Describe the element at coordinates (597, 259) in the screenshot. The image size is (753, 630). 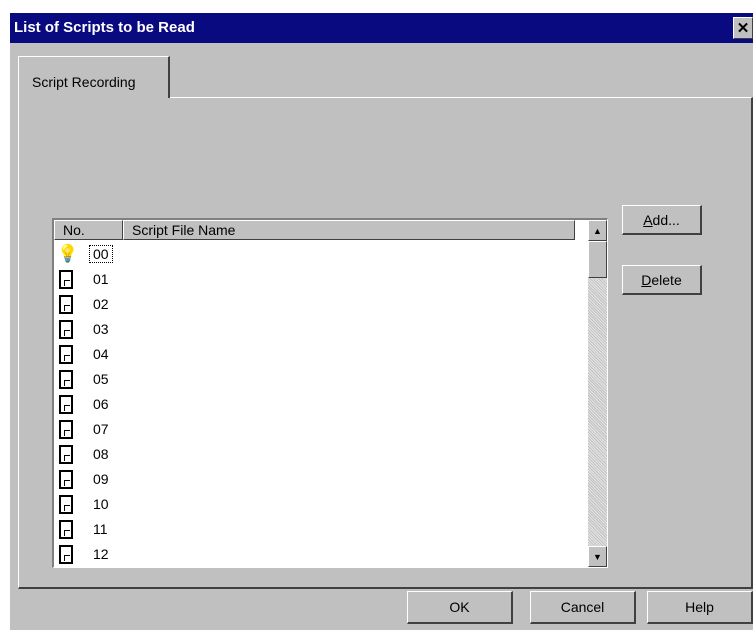
I see `scrollbar-thumb` at that location.